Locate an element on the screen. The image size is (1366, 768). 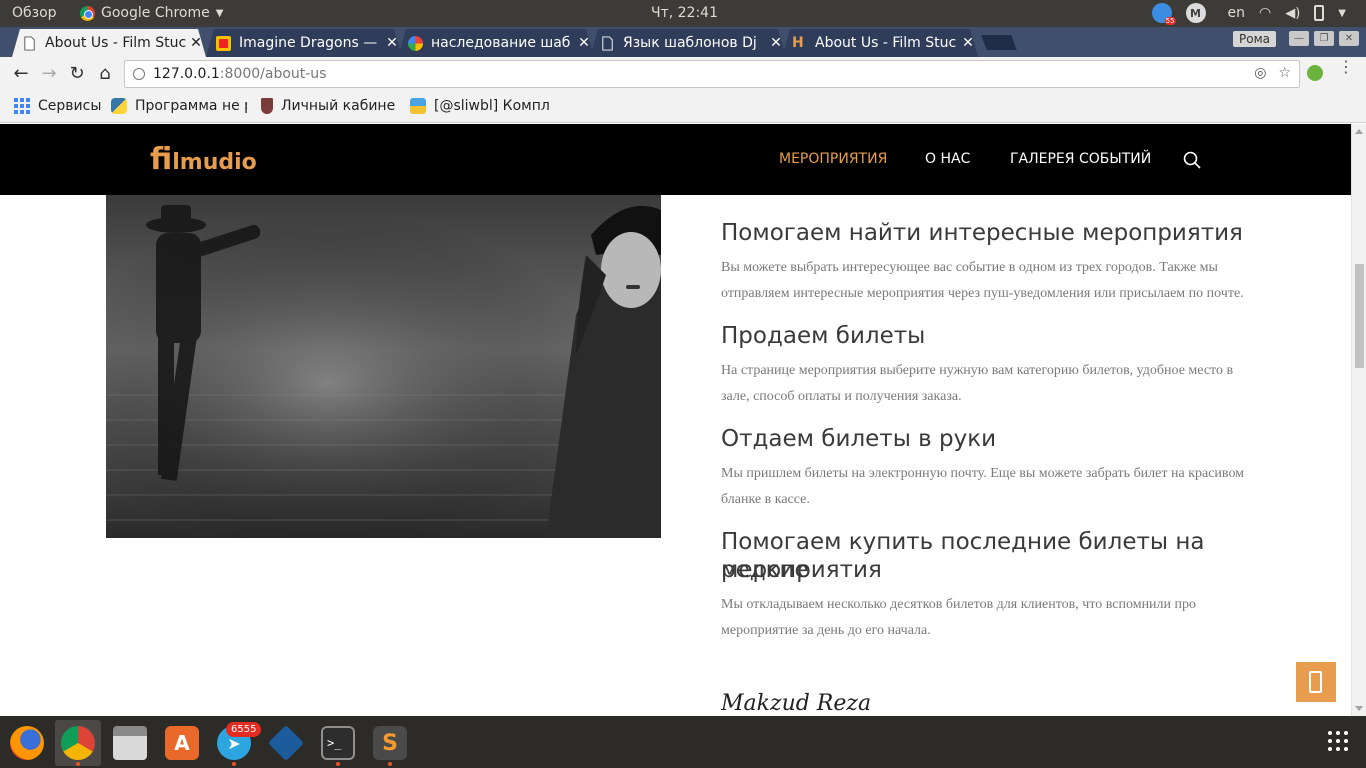
bookmark-label: [@sliwbl] Компл is located at coordinates (492, 106).